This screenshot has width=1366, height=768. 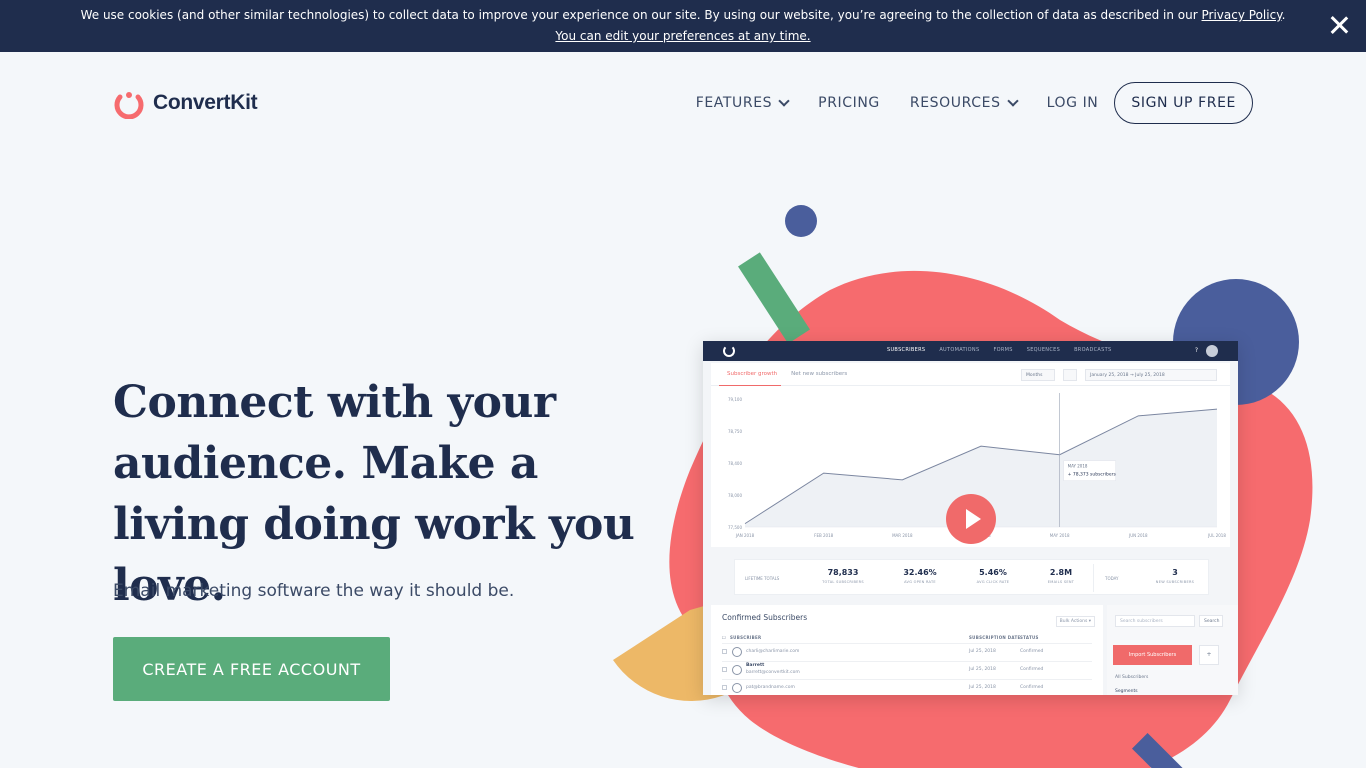 I want to click on table-title: Confirmed Subscribers, so click(x=765, y=617).